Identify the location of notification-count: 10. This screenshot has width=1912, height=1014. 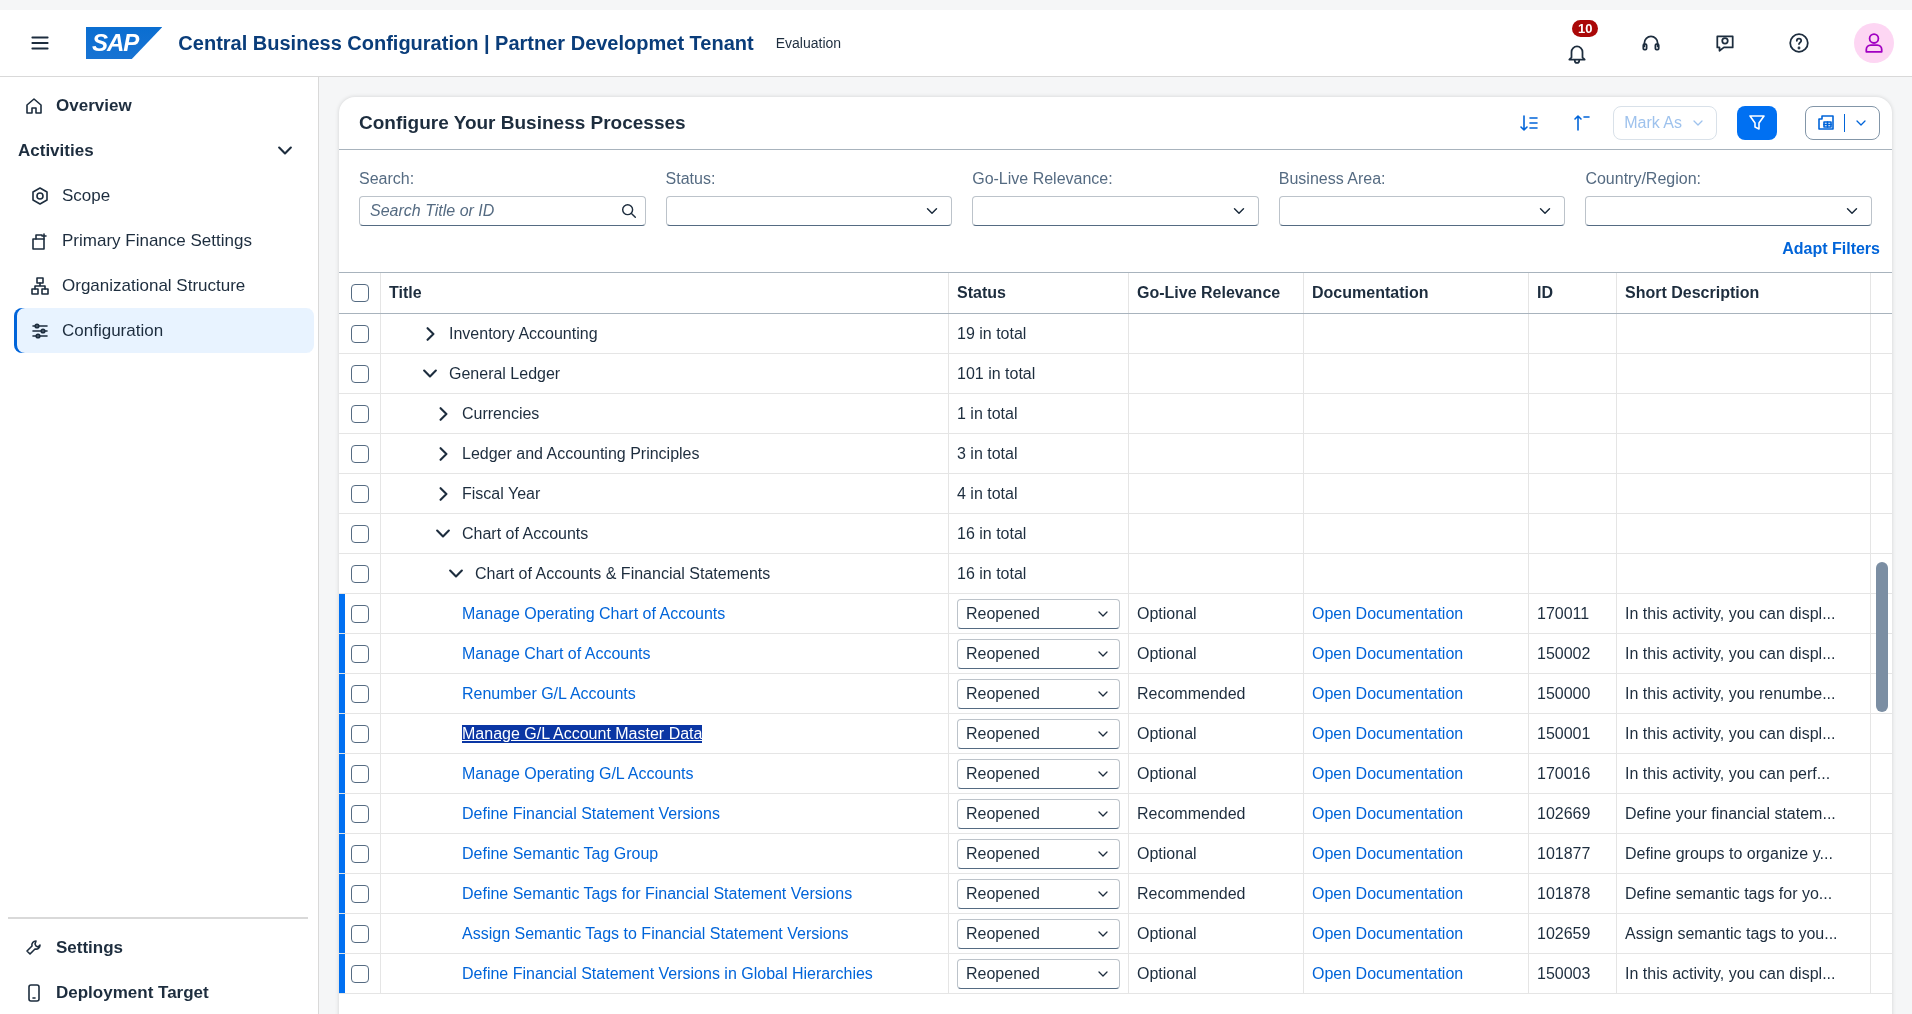
(1585, 28).